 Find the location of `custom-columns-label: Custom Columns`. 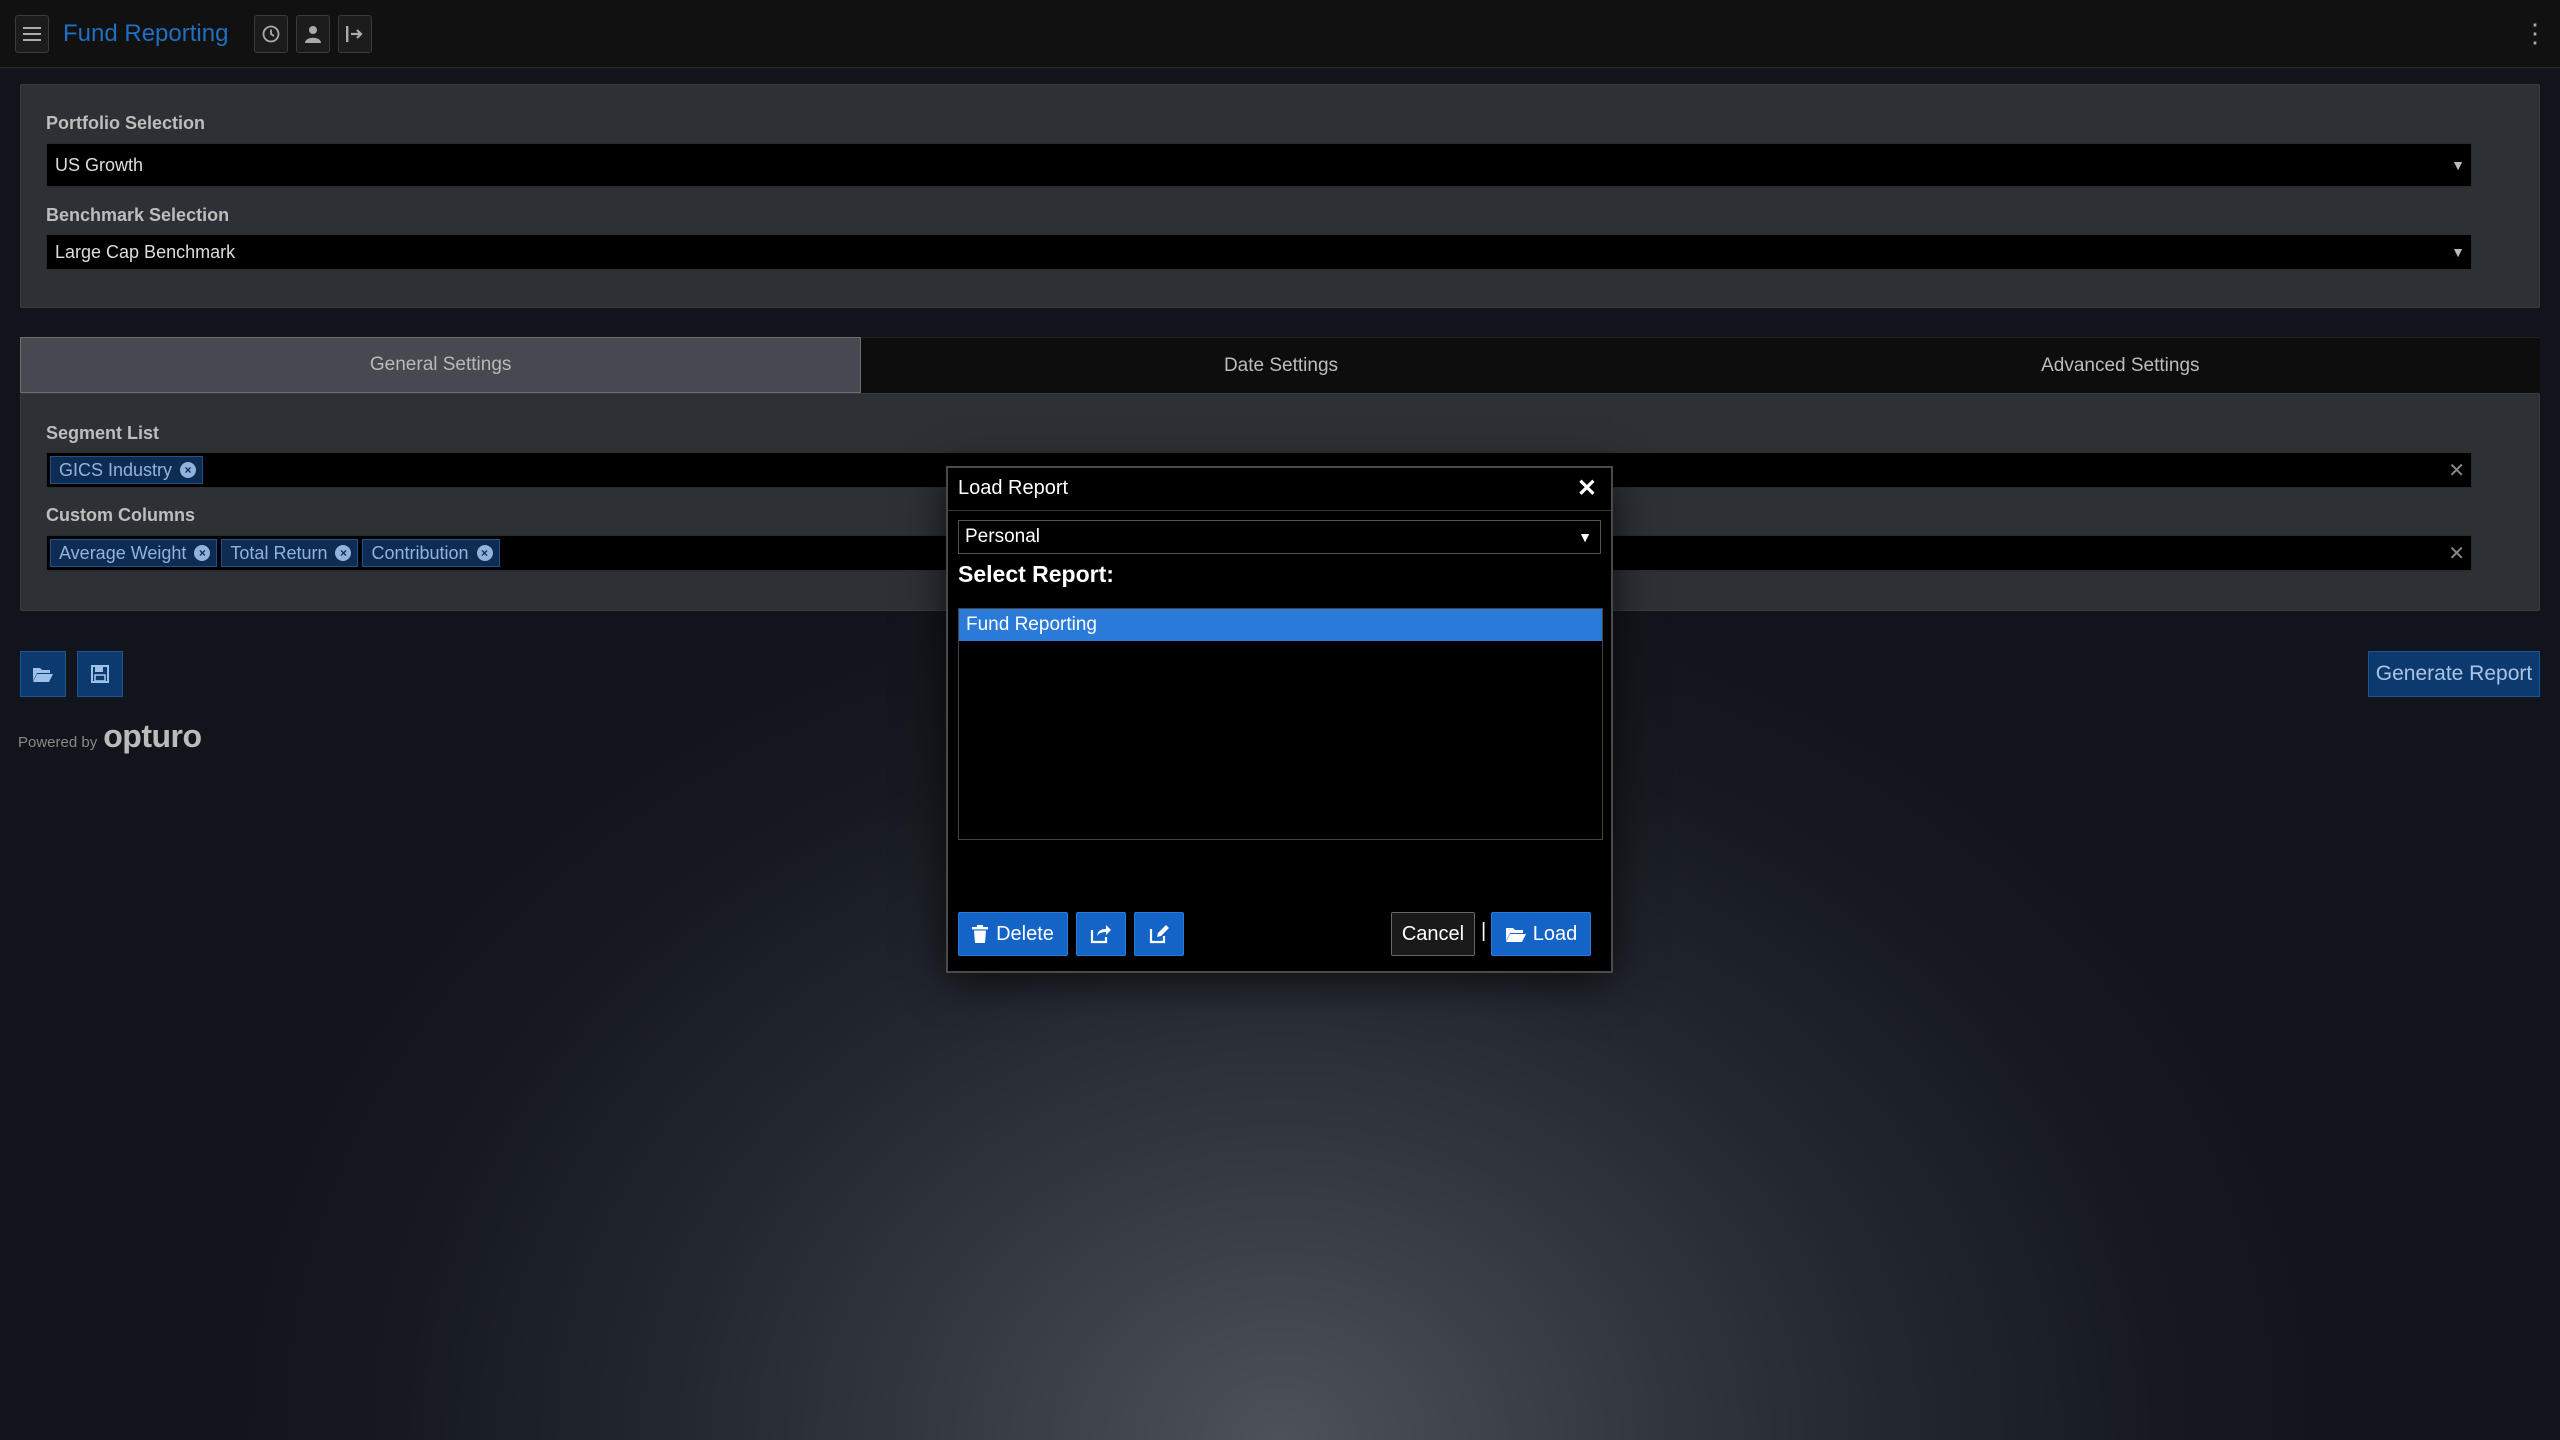

custom-columns-label: Custom Columns is located at coordinates (121, 515).